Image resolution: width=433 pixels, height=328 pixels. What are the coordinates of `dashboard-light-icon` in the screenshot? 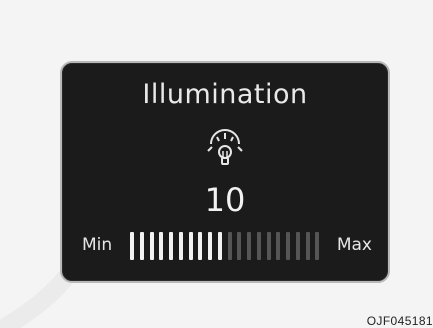 It's located at (225, 149).